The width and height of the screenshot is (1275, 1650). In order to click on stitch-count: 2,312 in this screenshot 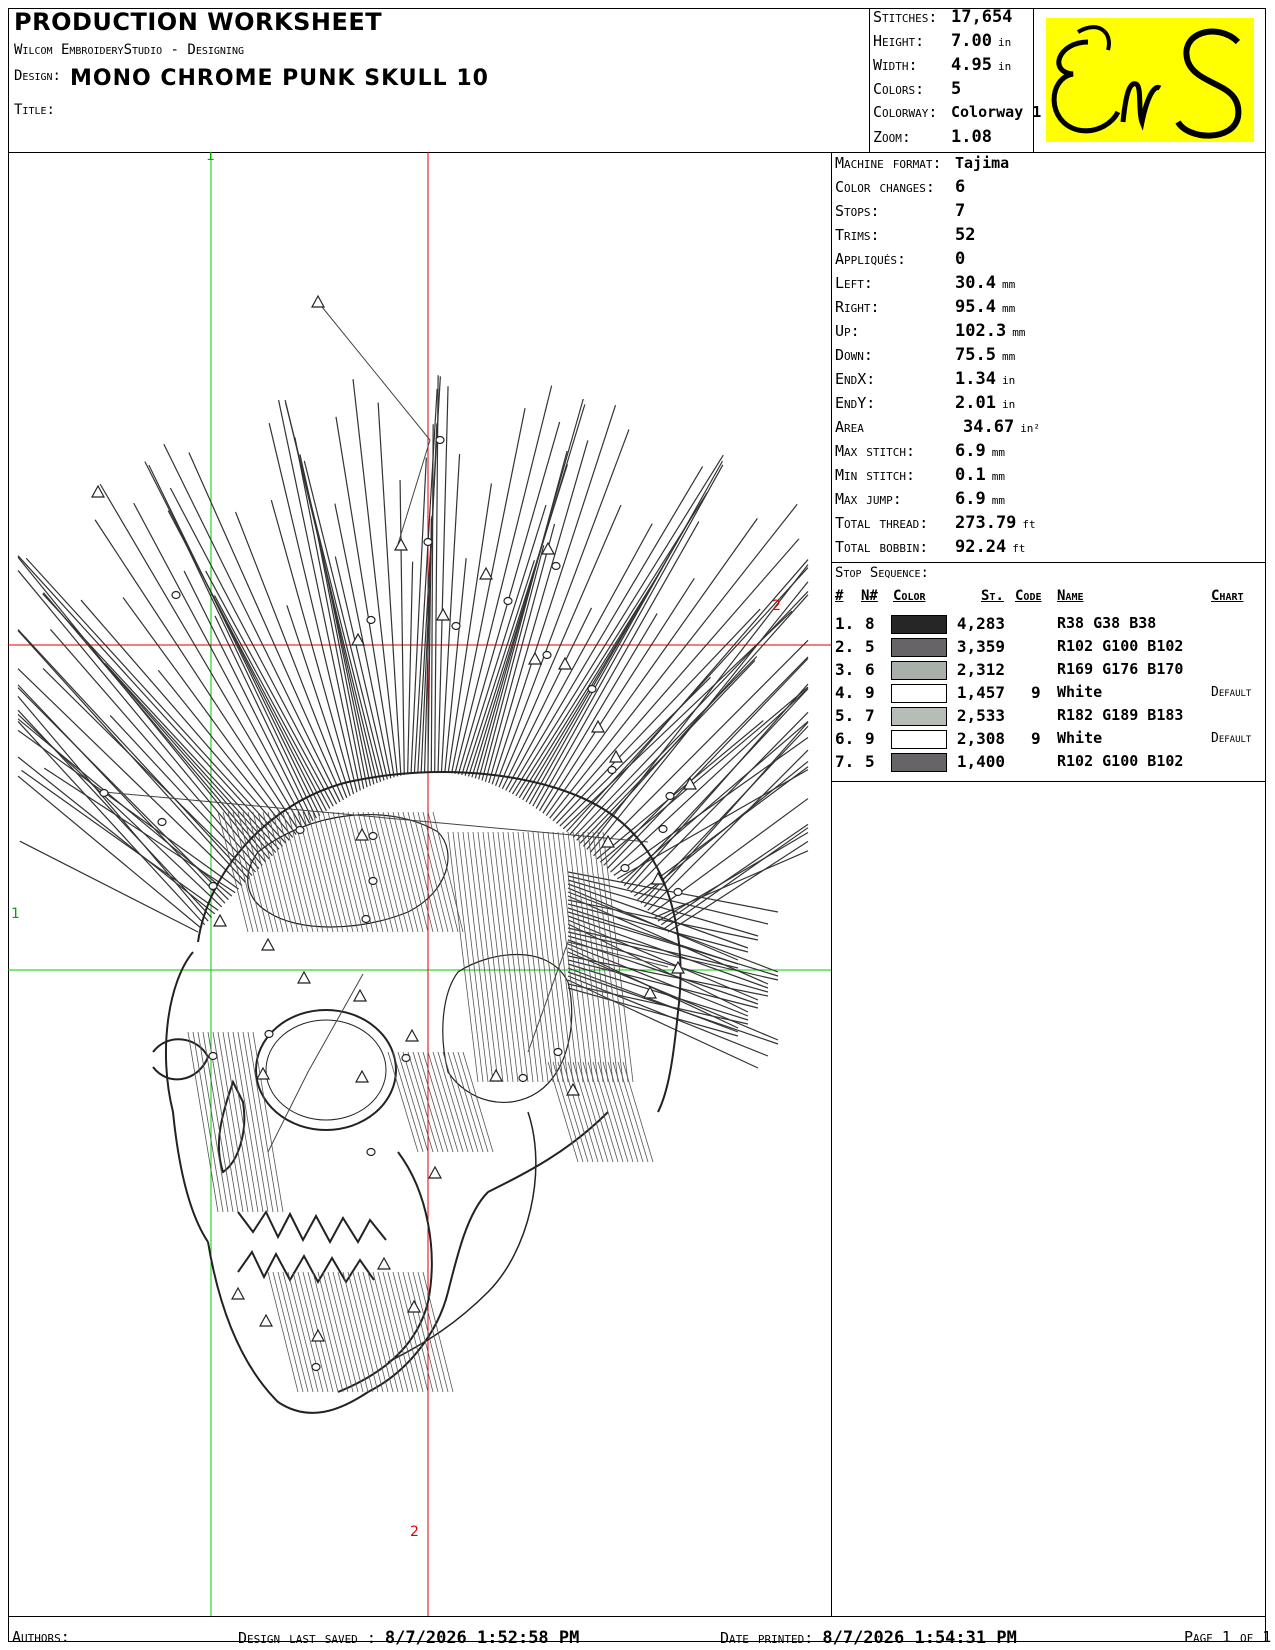, I will do `click(980, 669)`.